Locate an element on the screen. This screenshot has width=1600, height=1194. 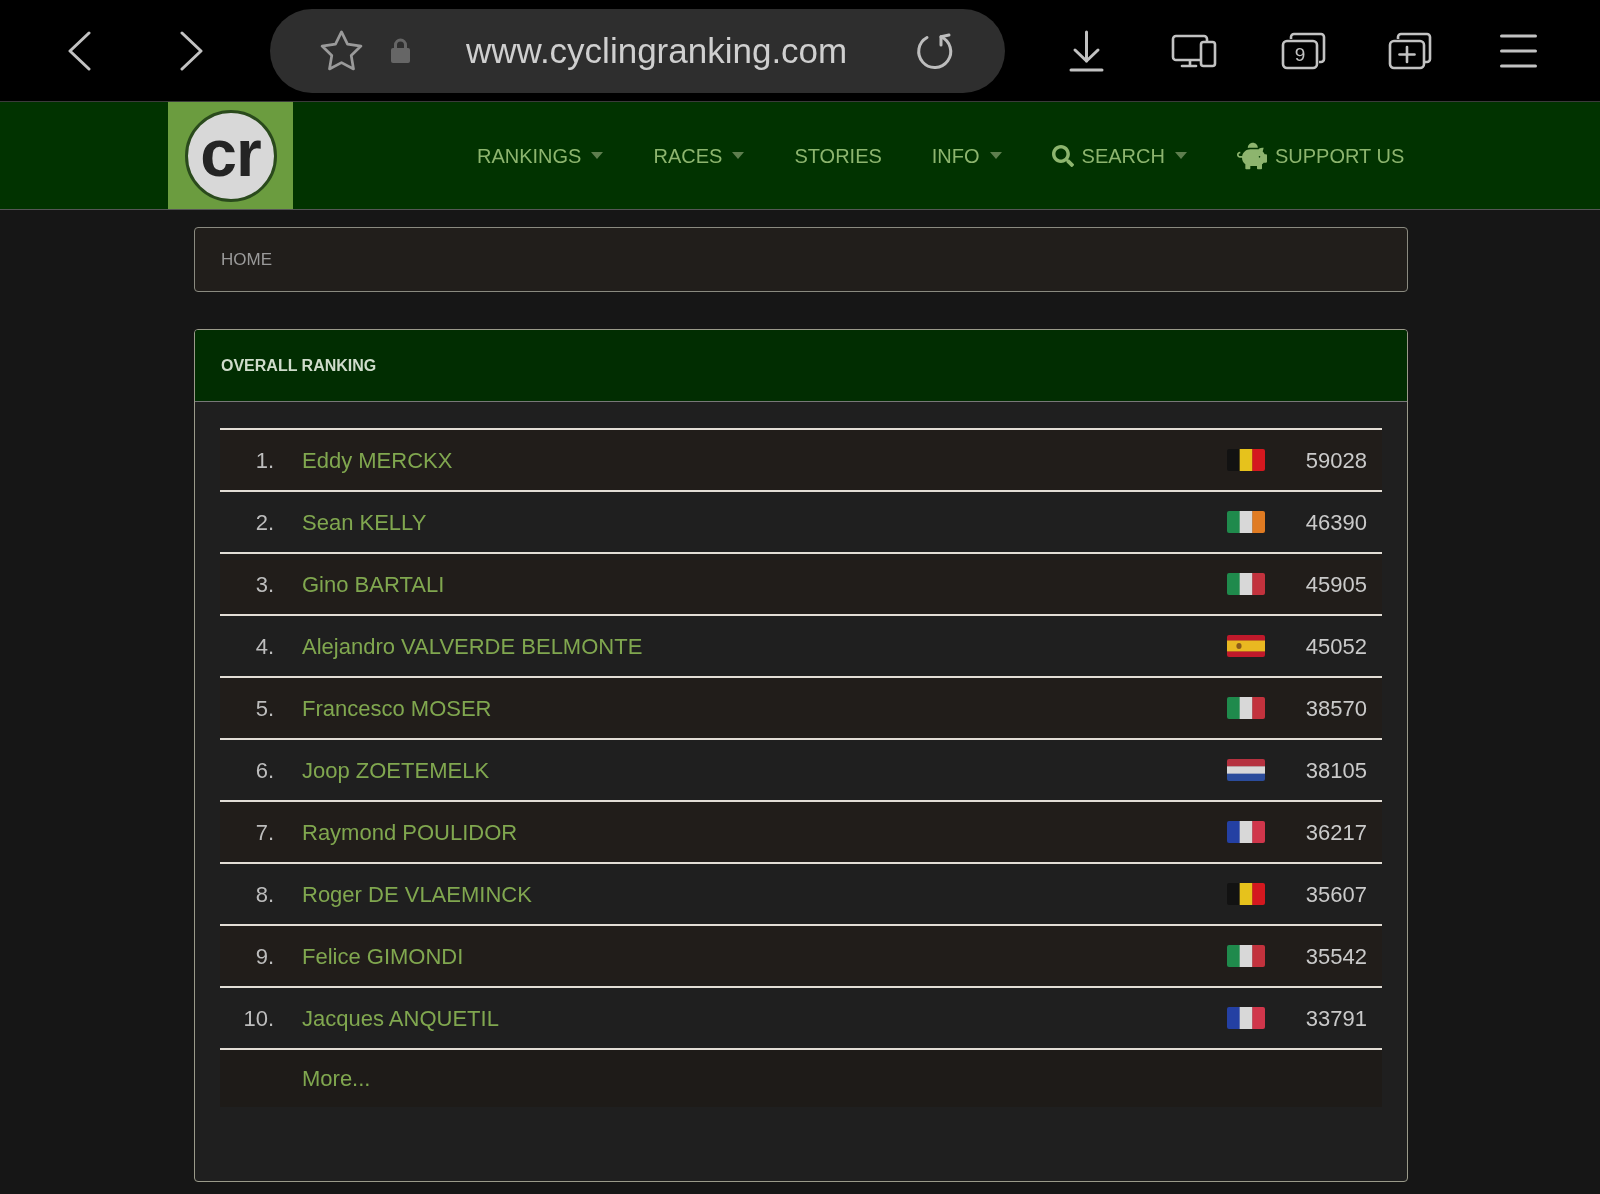
nav-link: STORIES is located at coordinates (838, 155).